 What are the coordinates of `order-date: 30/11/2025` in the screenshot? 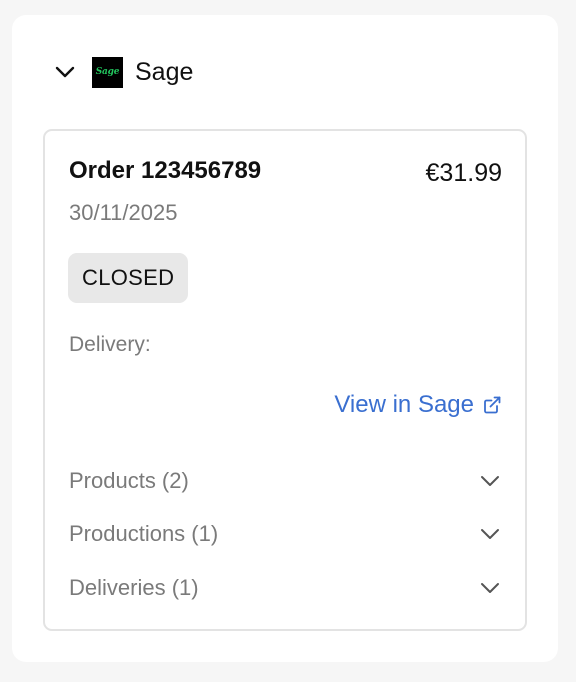 It's located at (123, 212).